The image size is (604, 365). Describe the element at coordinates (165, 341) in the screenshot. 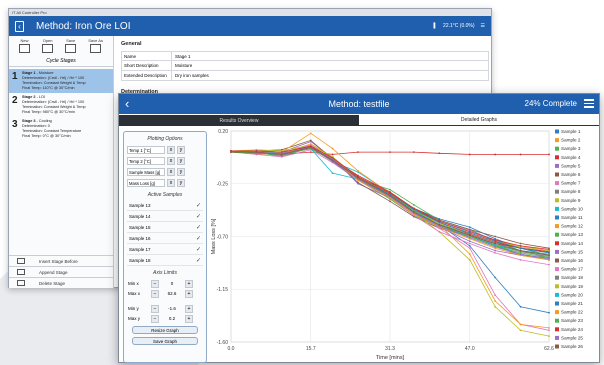

I see `save-graph-button: Save Graph` at that location.